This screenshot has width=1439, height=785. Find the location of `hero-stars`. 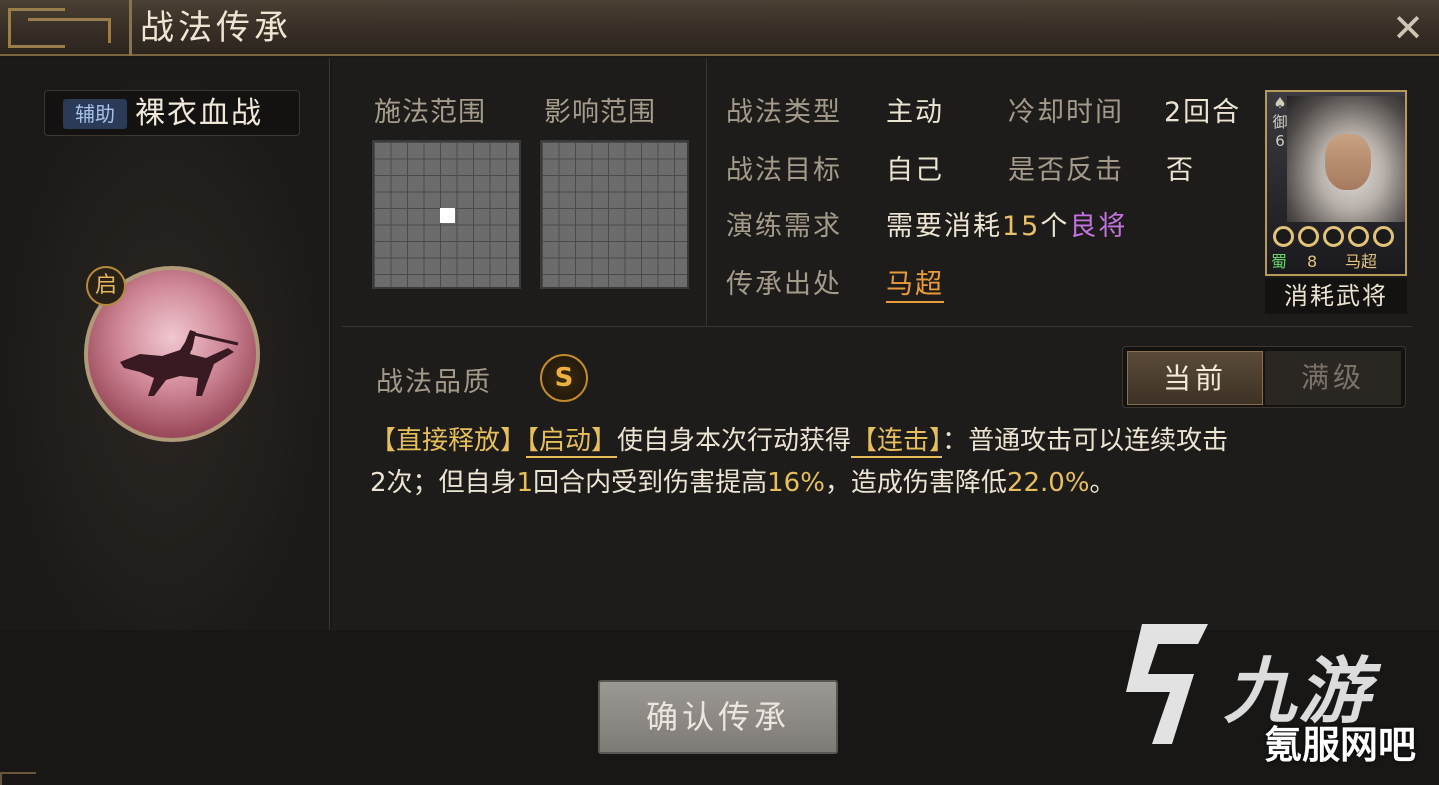

hero-stars is located at coordinates (1338, 237).